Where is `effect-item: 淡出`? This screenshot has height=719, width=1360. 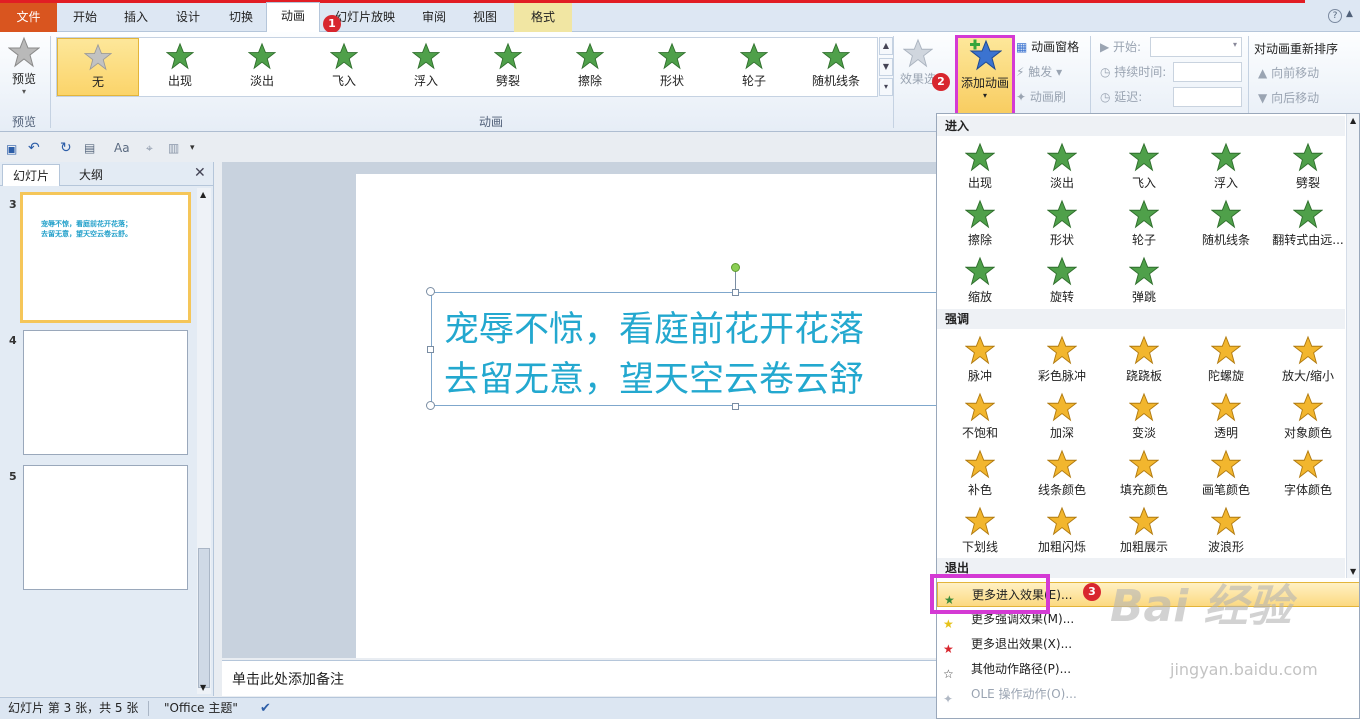 effect-item: 淡出 is located at coordinates (1062, 166).